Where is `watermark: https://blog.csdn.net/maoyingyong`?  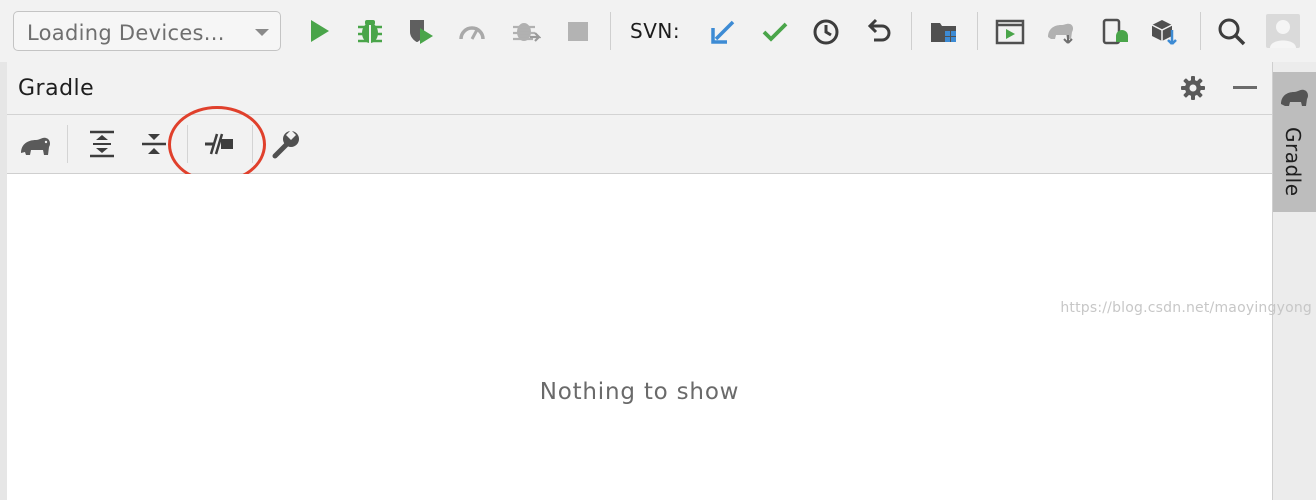 watermark: https://blog.csdn.net/maoyingyong is located at coordinates (1186, 308).